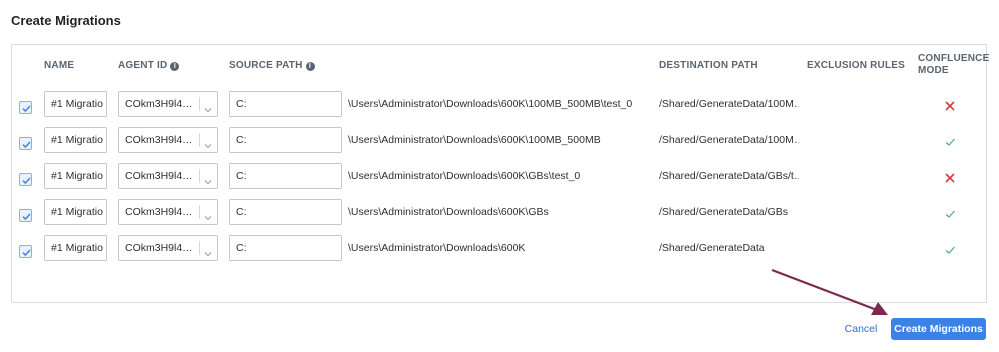 The image size is (999, 352). I want to click on destination-path-text: /Shared/GenerateData, so click(712, 248).